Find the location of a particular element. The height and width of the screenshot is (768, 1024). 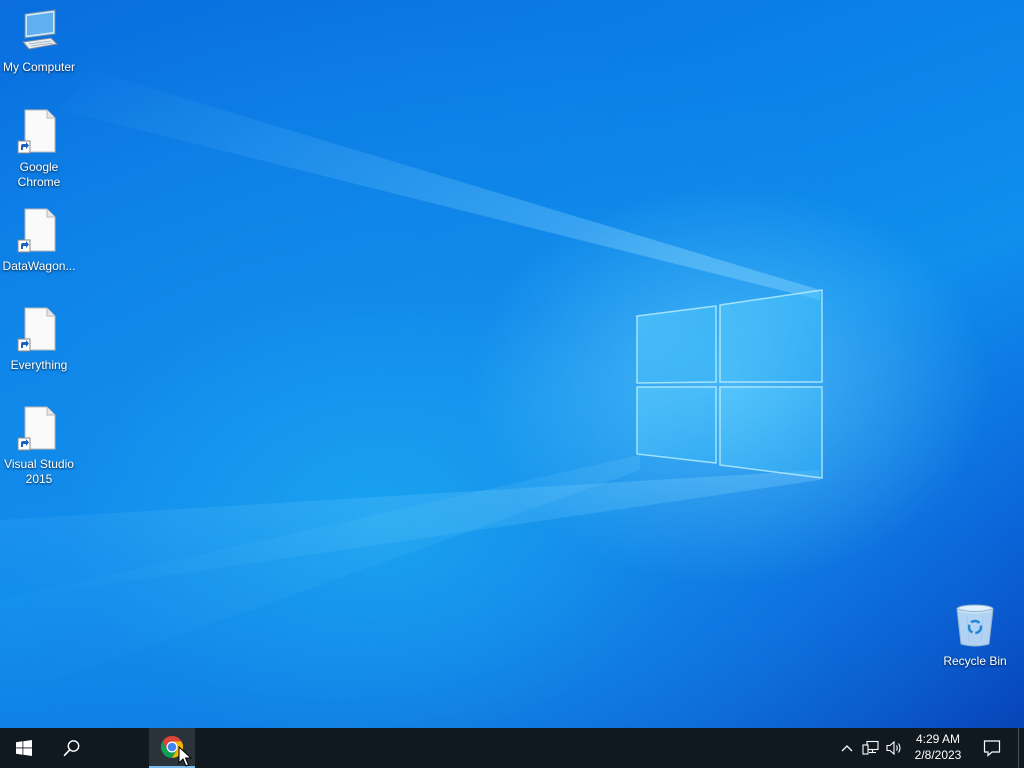

action-center-icon is located at coordinates (992, 748).